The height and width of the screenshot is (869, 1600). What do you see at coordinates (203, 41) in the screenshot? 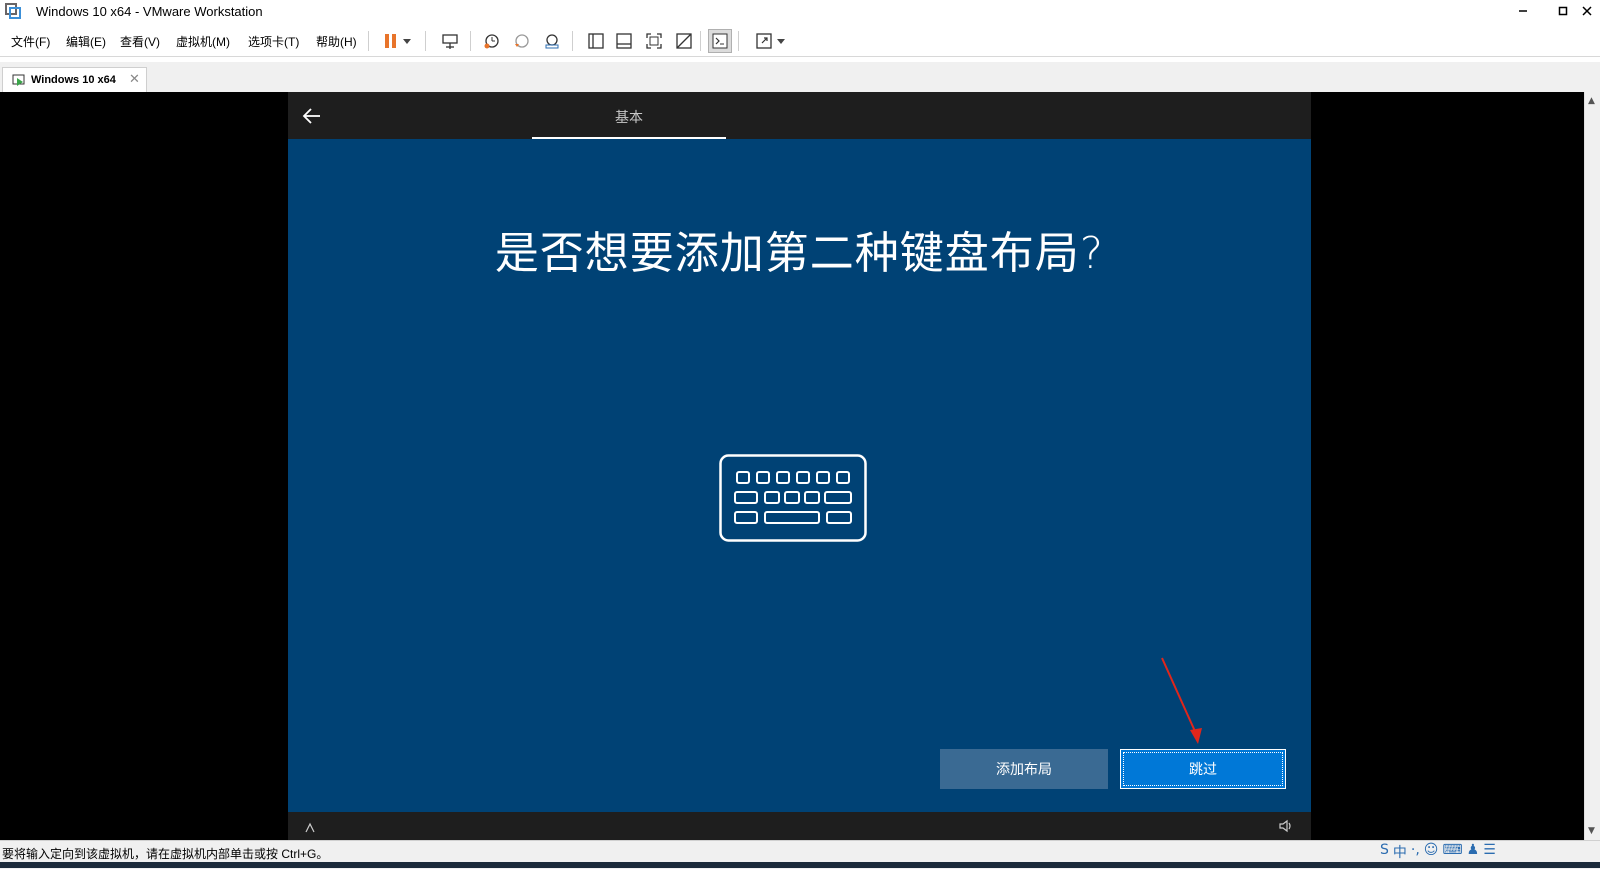
I see `menu-vm: 虚拟机(M)` at bounding box center [203, 41].